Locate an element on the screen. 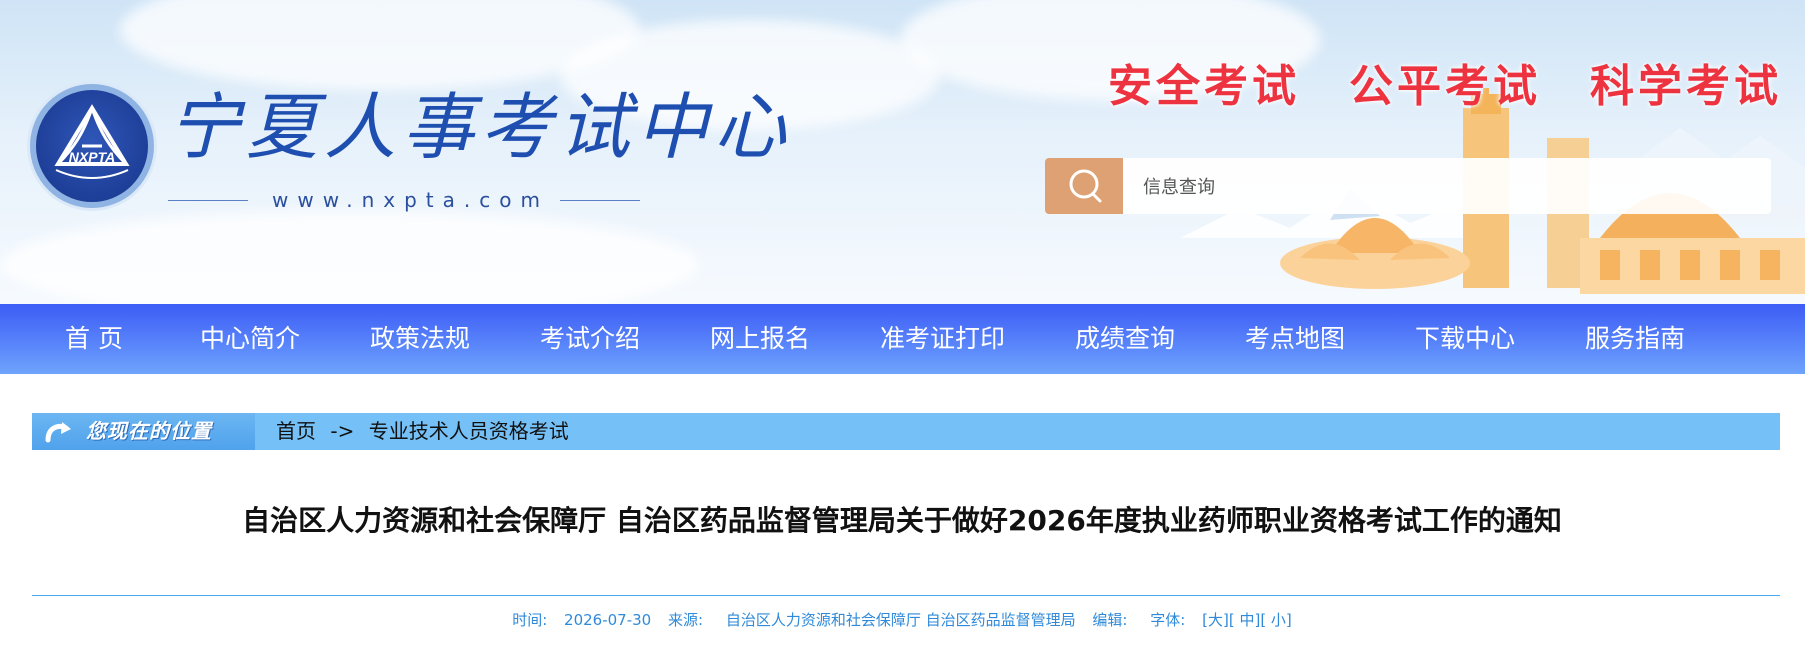  breadcrumb: 您现在的位置 首页 -> 专业技术人员资格考试 is located at coordinates (906, 431).